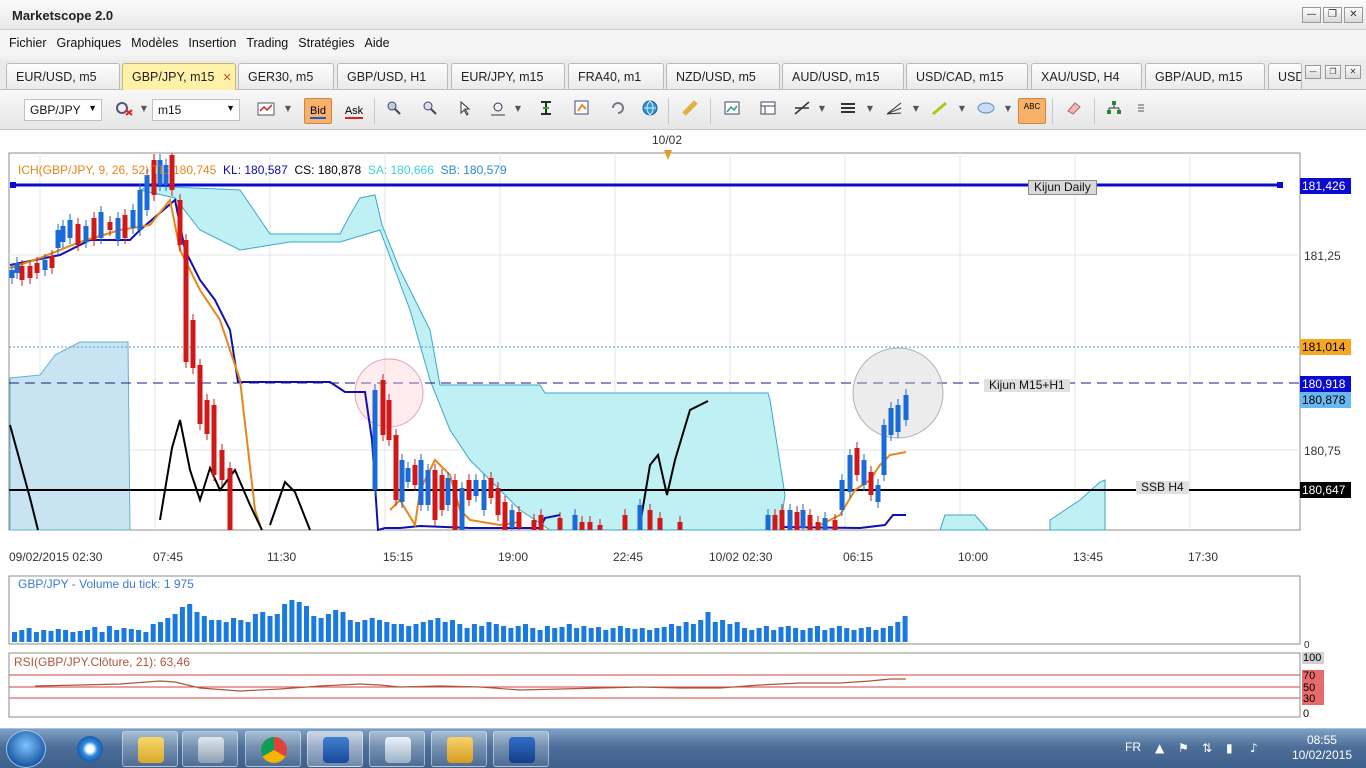 This screenshot has width=1366, height=768. What do you see at coordinates (26, 749) in the screenshot?
I see `start-button` at bounding box center [26, 749].